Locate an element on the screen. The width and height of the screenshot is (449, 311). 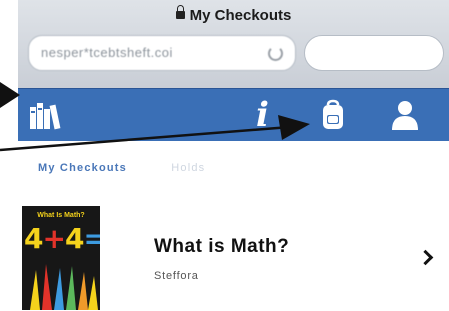
address-bar: nesper*tcebtsheft.coi is located at coordinates (162, 53).